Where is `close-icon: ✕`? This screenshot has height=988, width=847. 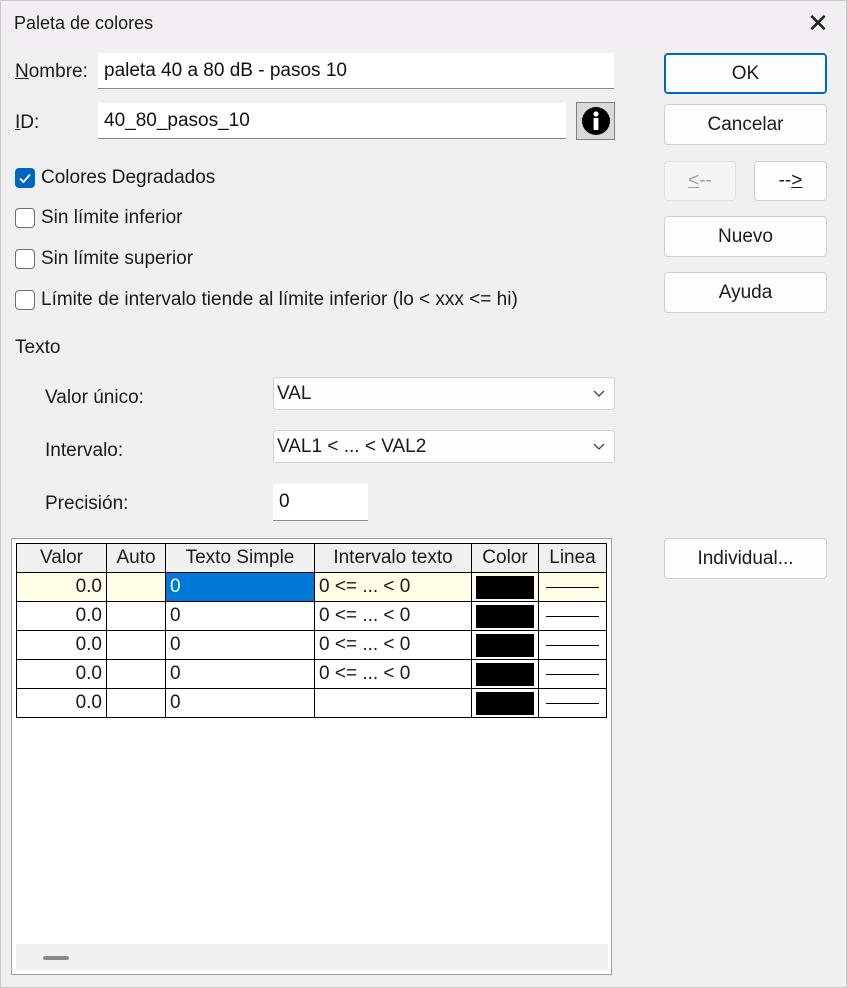 close-icon: ✕ is located at coordinates (818, 23).